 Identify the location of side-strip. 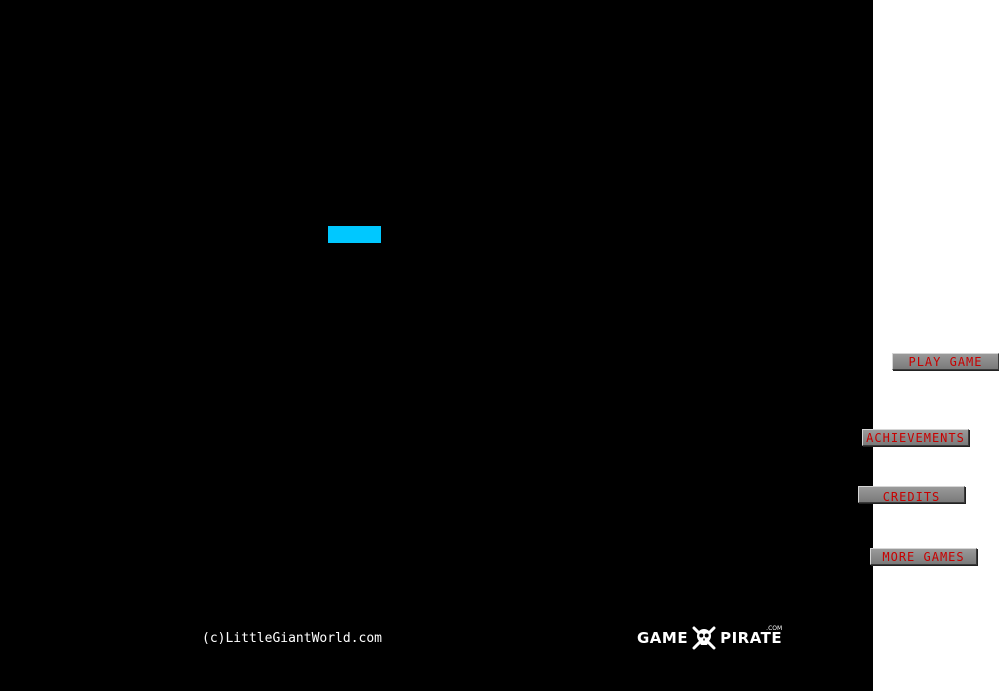
(936, 345).